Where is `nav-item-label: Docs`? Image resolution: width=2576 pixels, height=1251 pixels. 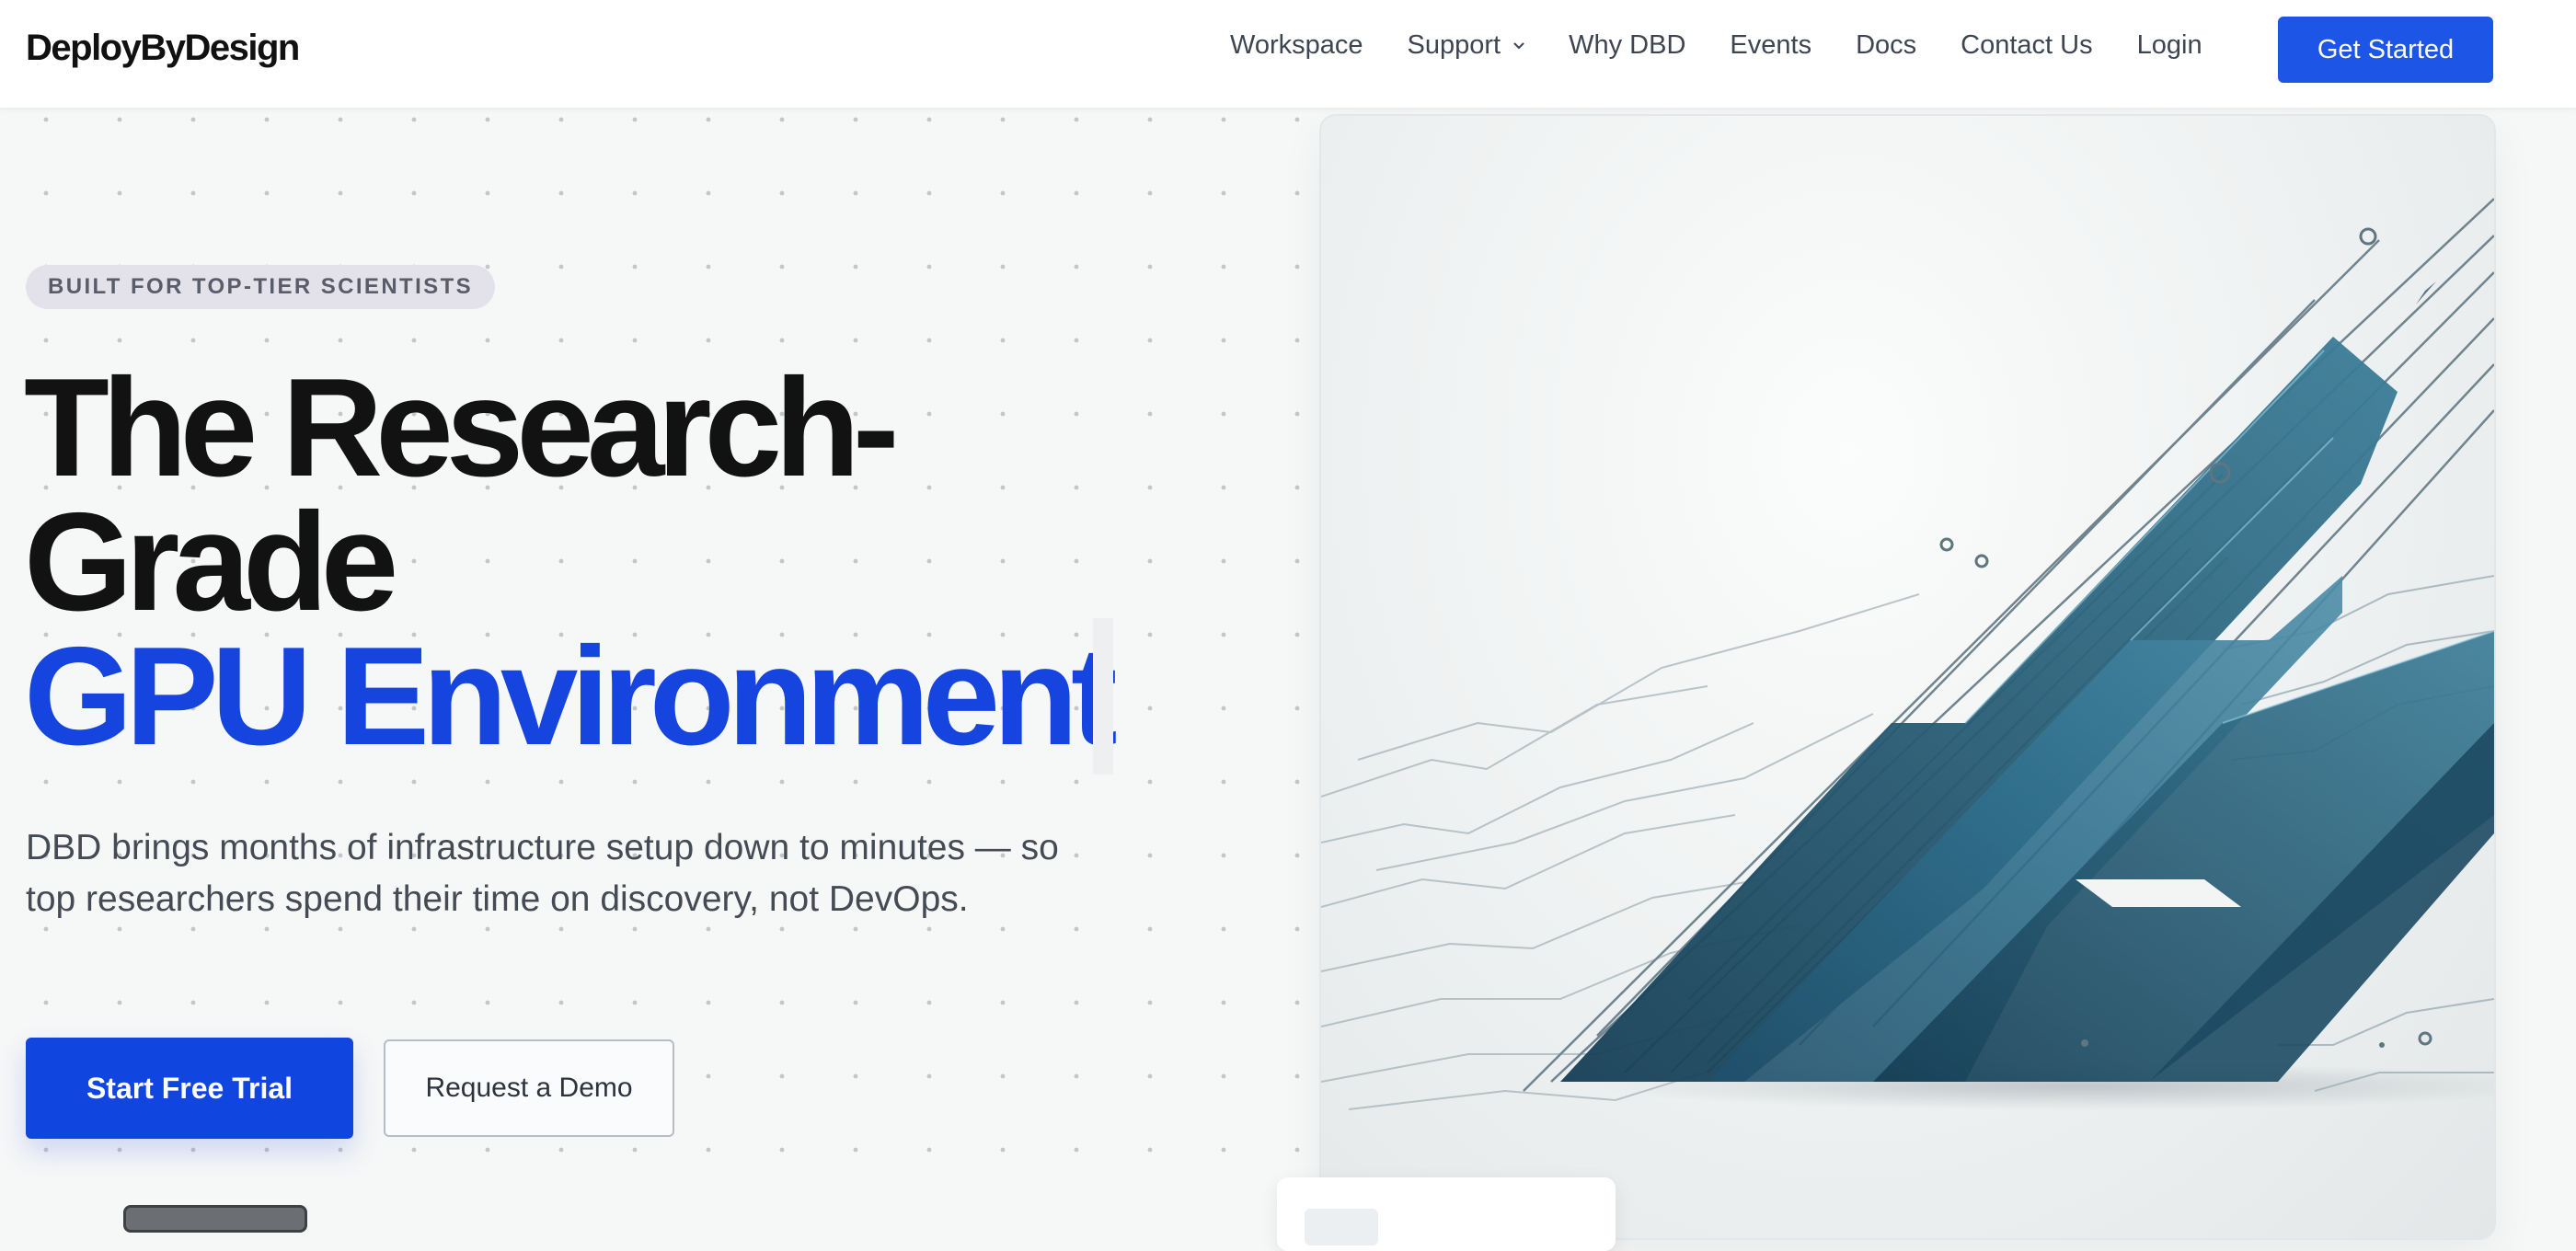
nav-item-label: Docs is located at coordinates (1886, 45).